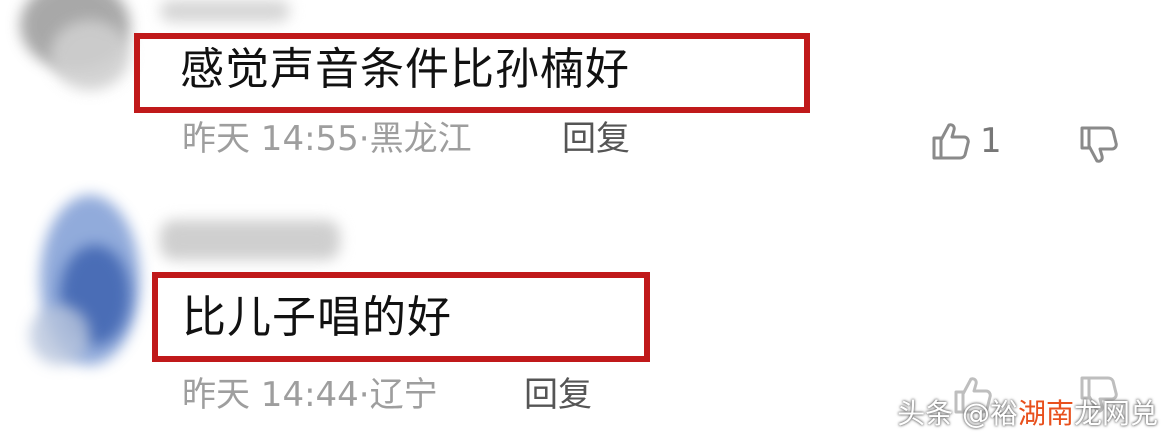  I want to click on watermark-prefix: 头条 @裕, so click(957, 413).